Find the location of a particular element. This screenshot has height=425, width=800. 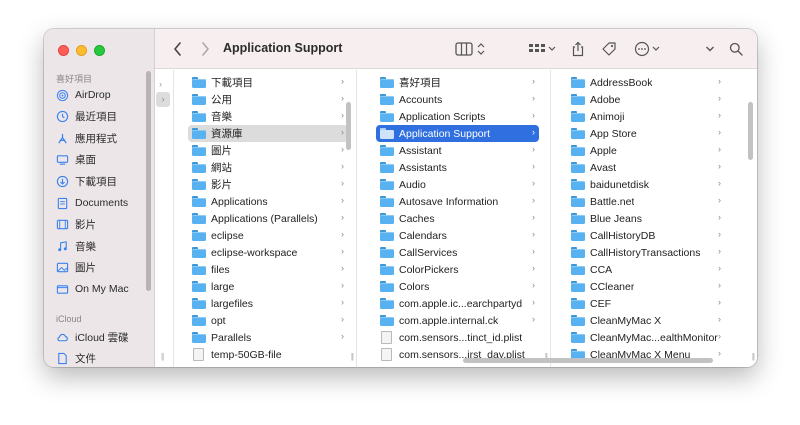

folder-row: opt › is located at coordinates (268, 320).